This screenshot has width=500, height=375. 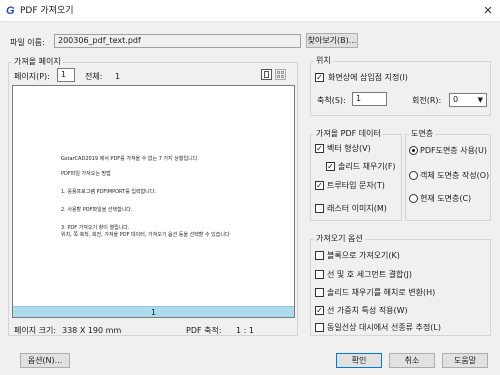 I want to click on page-size-label: 페이지 크기:, so click(x=35, y=330).